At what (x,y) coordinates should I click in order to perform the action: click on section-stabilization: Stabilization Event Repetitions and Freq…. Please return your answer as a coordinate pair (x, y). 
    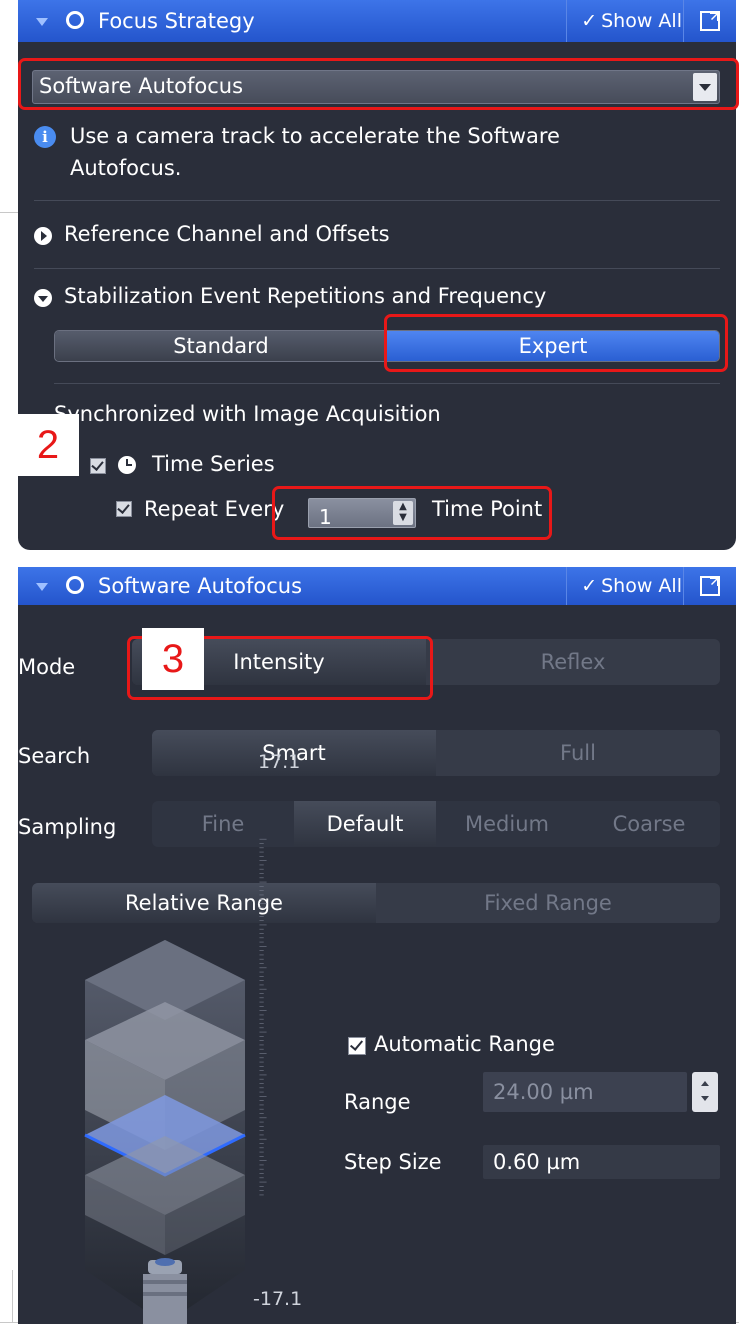
    Looking at the image, I should click on (305, 296).